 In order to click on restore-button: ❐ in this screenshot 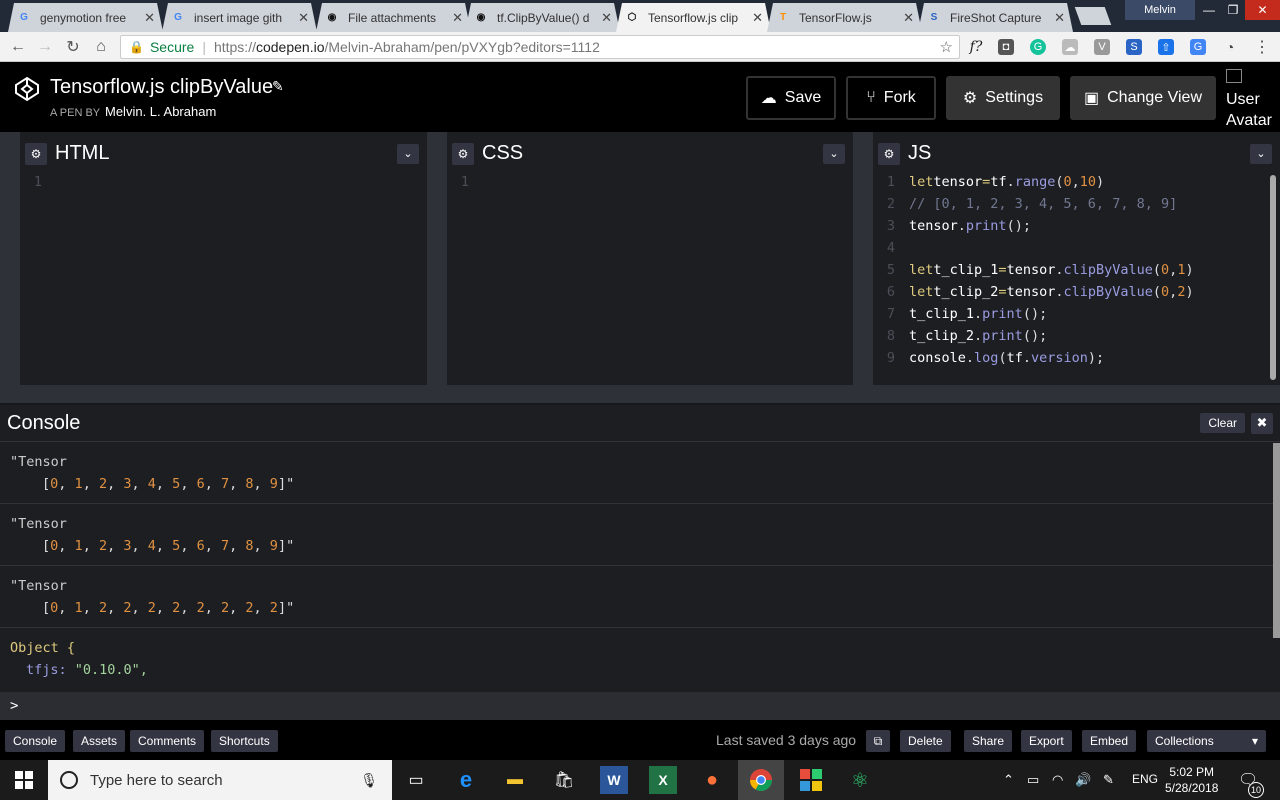, I will do `click(1233, 10)`.